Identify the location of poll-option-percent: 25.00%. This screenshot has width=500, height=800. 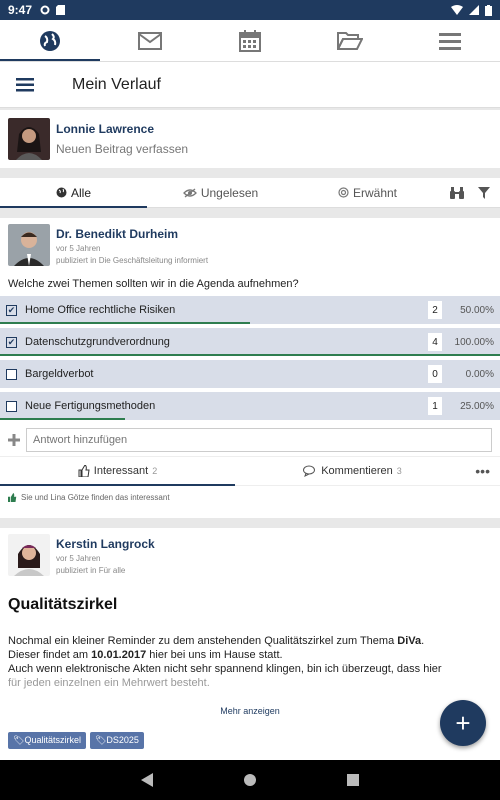
(477, 406).